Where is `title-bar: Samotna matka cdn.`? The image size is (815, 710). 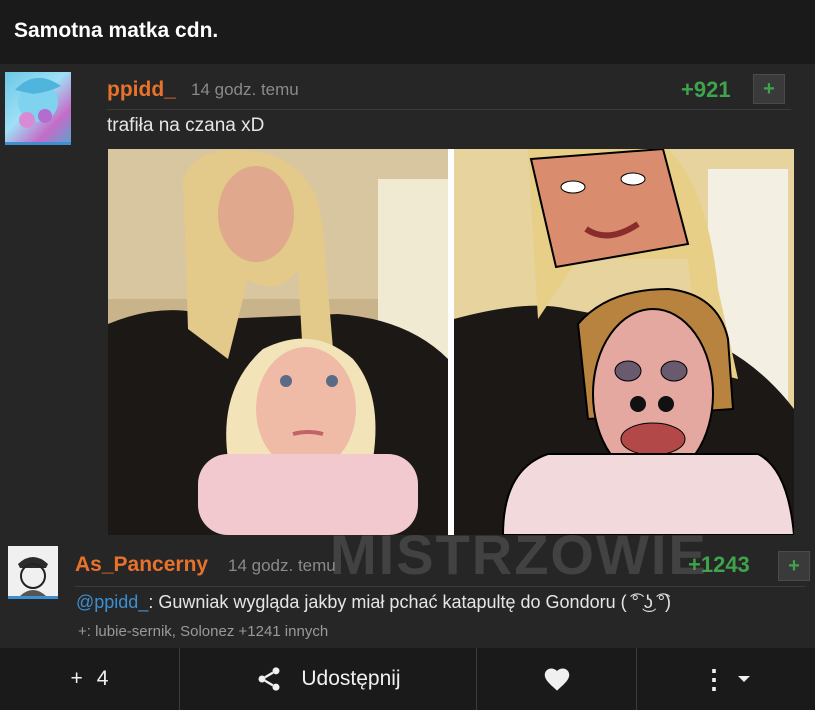 title-bar: Samotna matka cdn. is located at coordinates (407, 32).